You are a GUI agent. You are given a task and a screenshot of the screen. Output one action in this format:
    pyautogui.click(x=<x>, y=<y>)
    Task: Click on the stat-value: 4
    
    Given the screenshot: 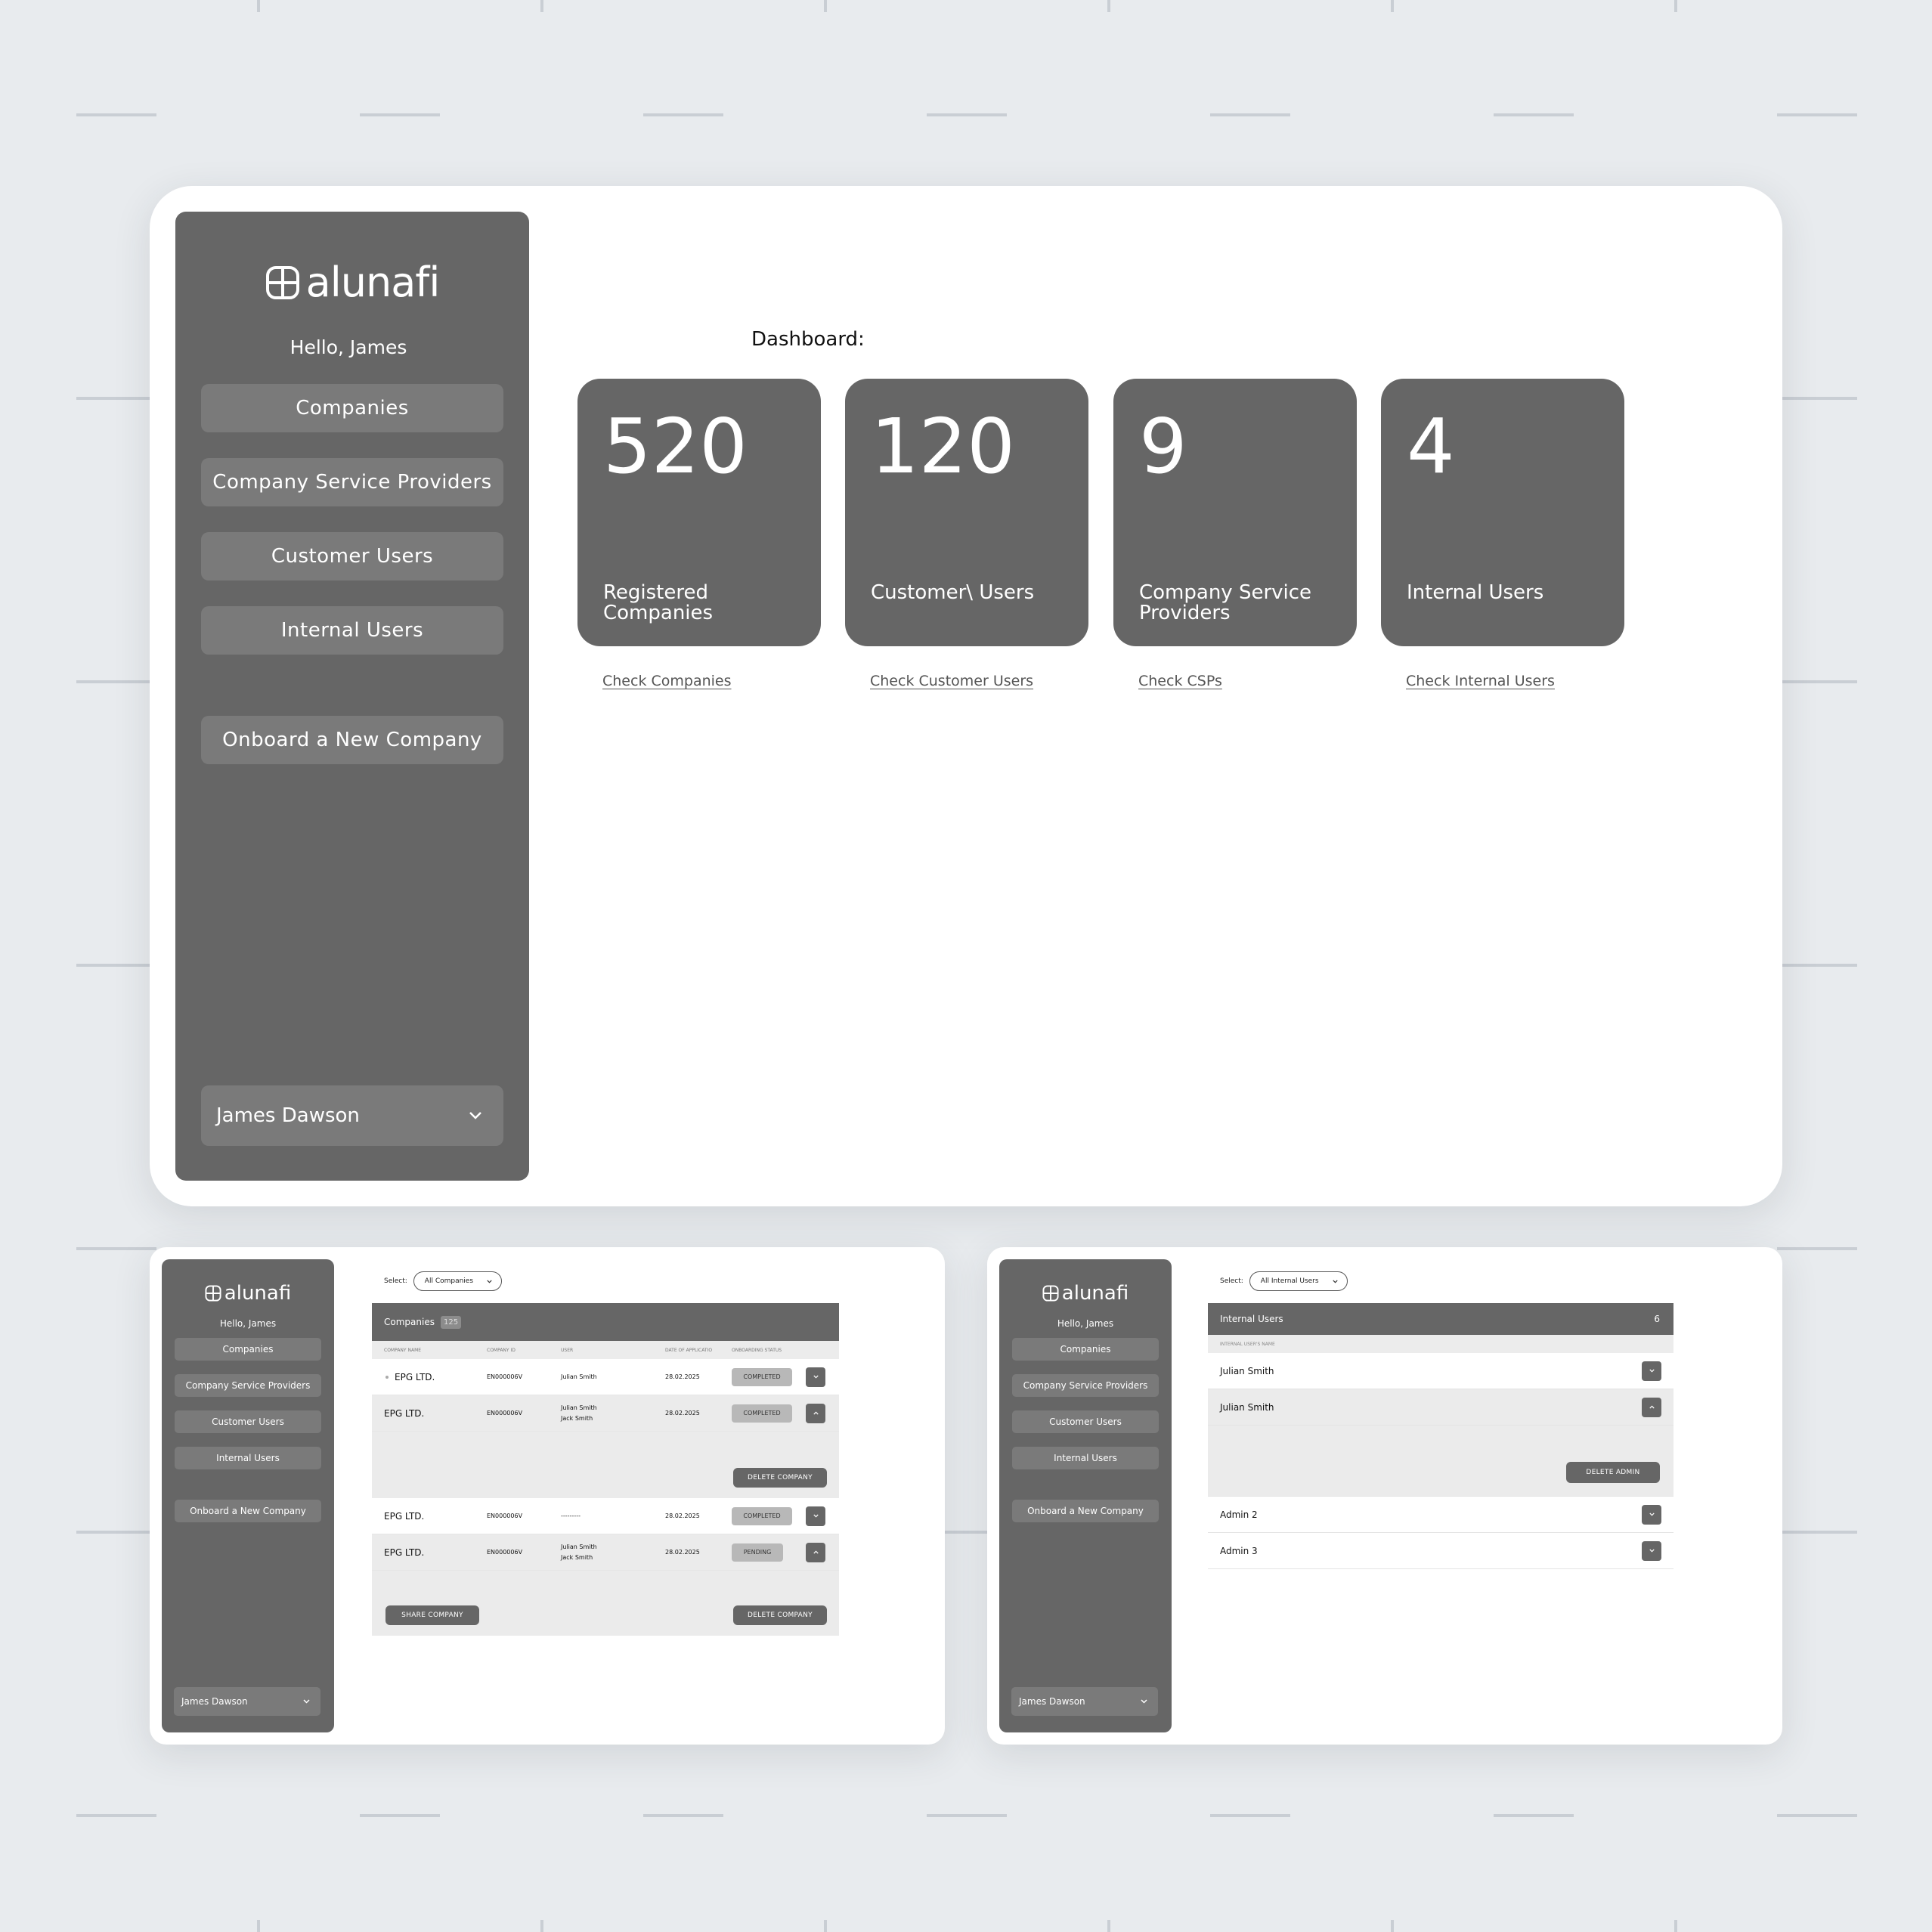 What is the action you would take?
    pyautogui.click(x=1431, y=446)
    